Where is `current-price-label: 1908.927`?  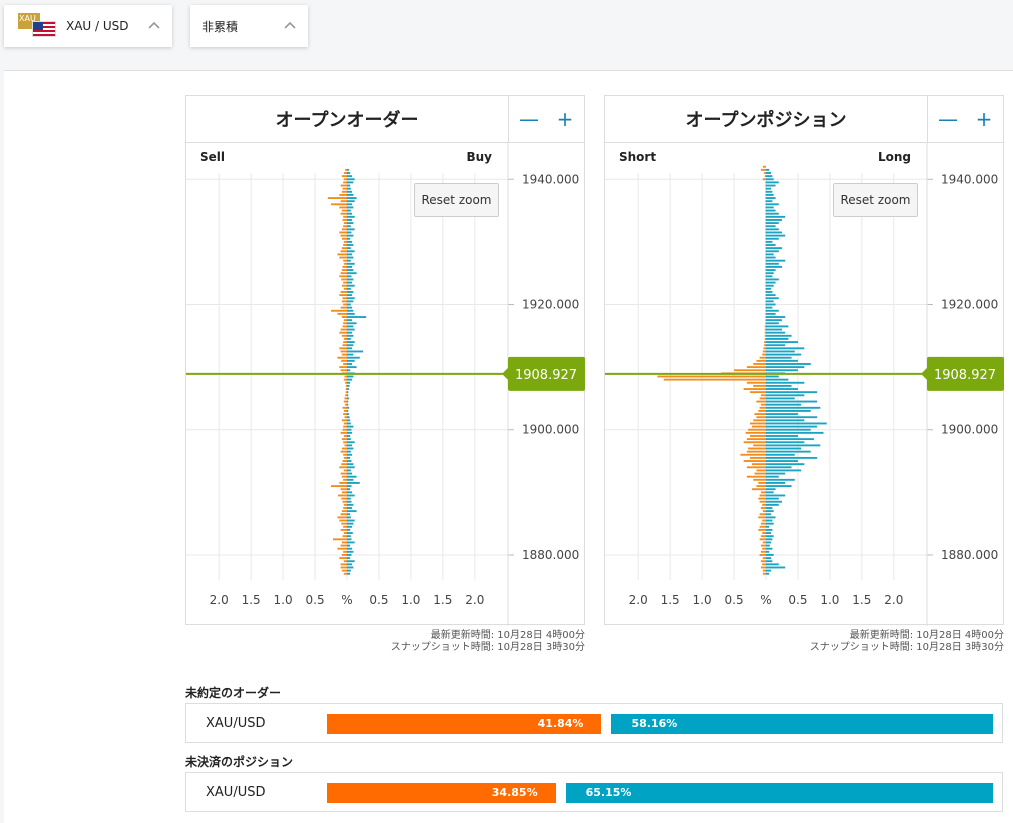 current-price-label: 1908.927 is located at coordinates (965, 375).